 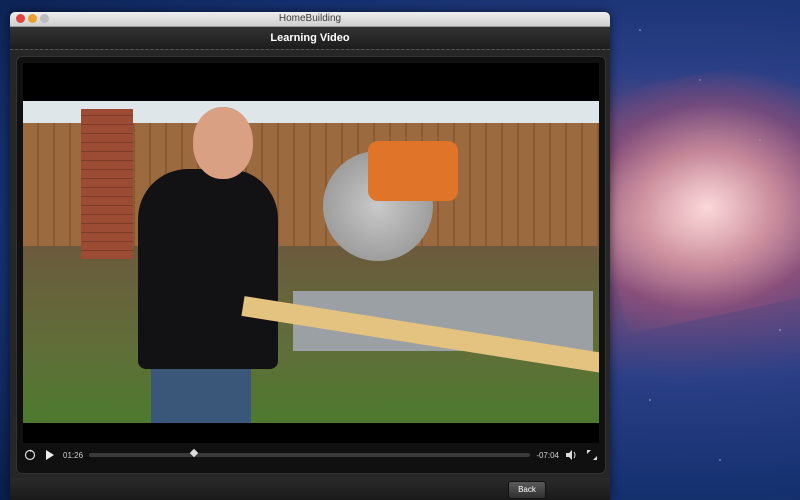 What do you see at coordinates (413, 171) in the screenshot?
I see `video-saw-guard` at bounding box center [413, 171].